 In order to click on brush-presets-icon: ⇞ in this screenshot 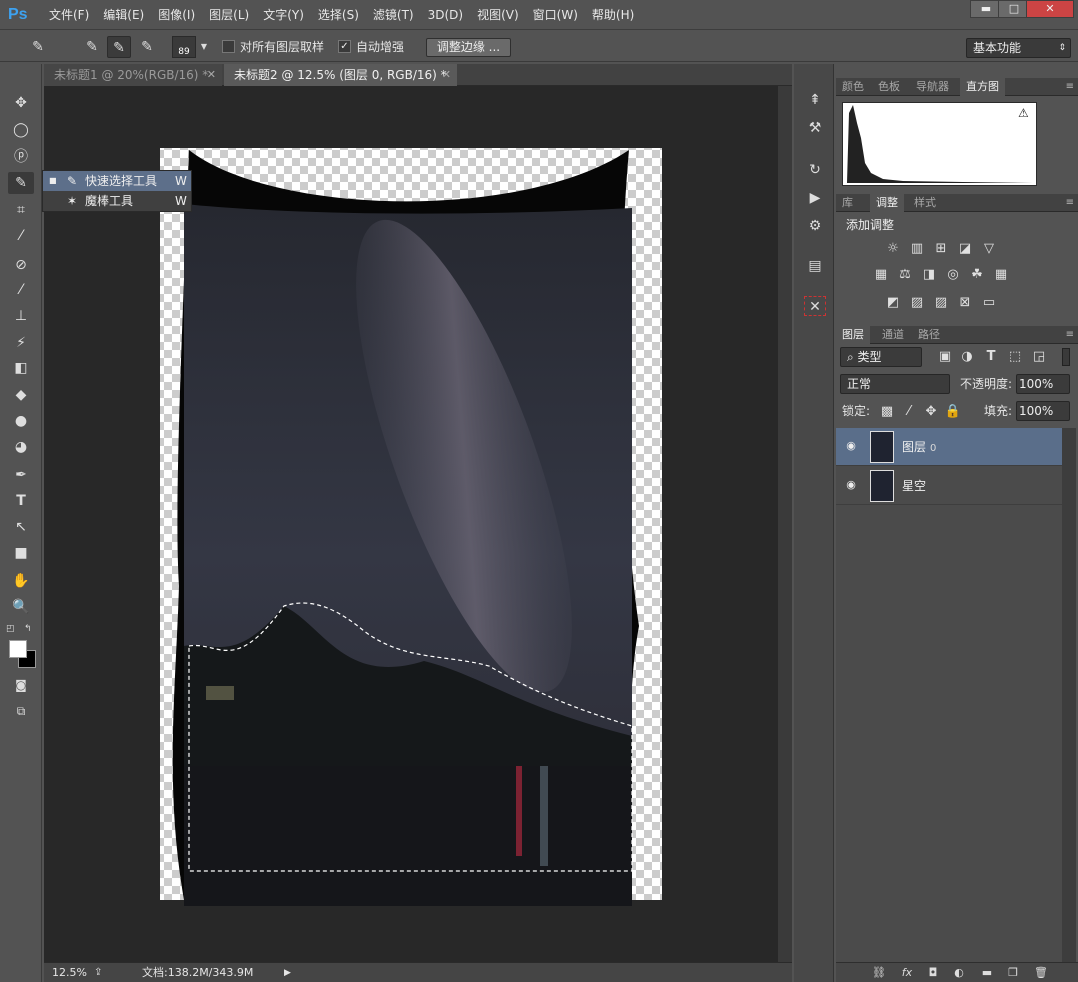, I will do `click(815, 100)`.